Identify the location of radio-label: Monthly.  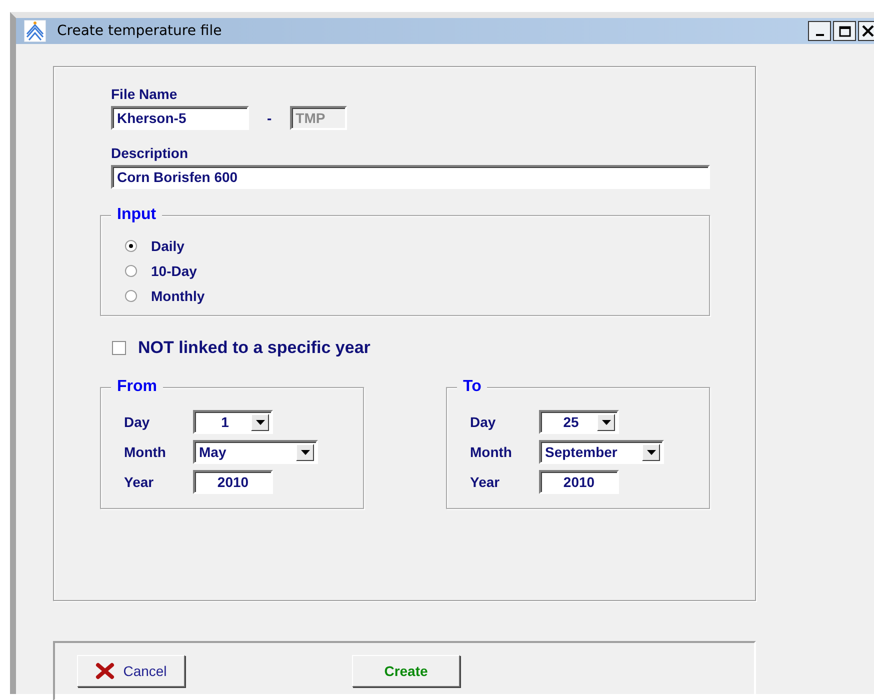
(178, 296).